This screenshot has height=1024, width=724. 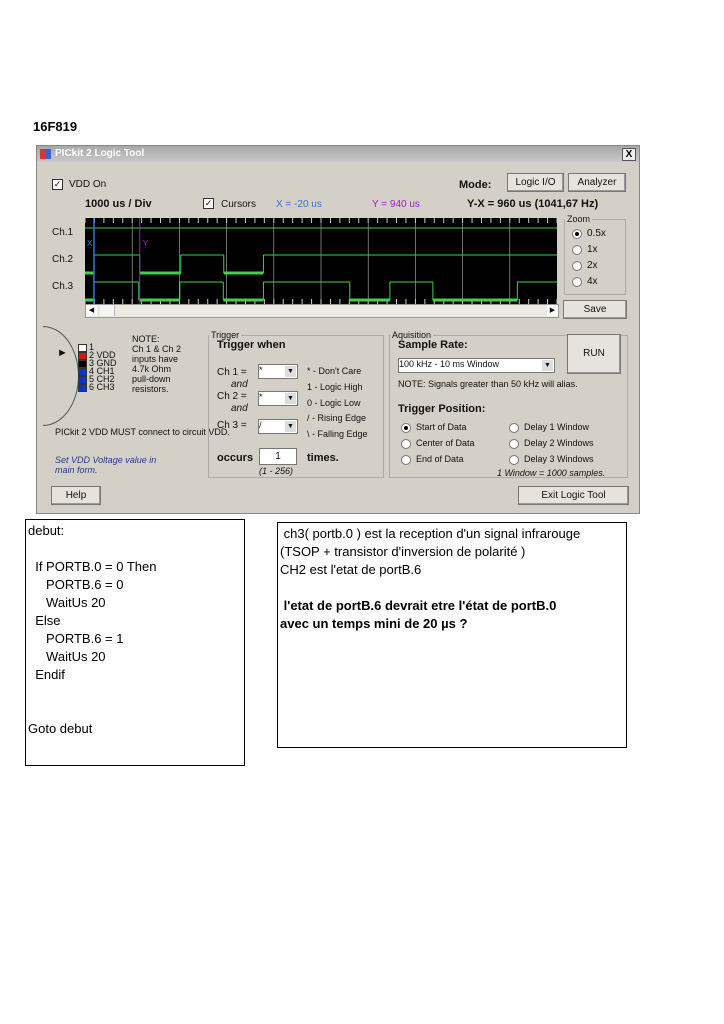 What do you see at coordinates (208, 203) in the screenshot?
I see `cursors-checkbox: ✓` at bounding box center [208, 203].